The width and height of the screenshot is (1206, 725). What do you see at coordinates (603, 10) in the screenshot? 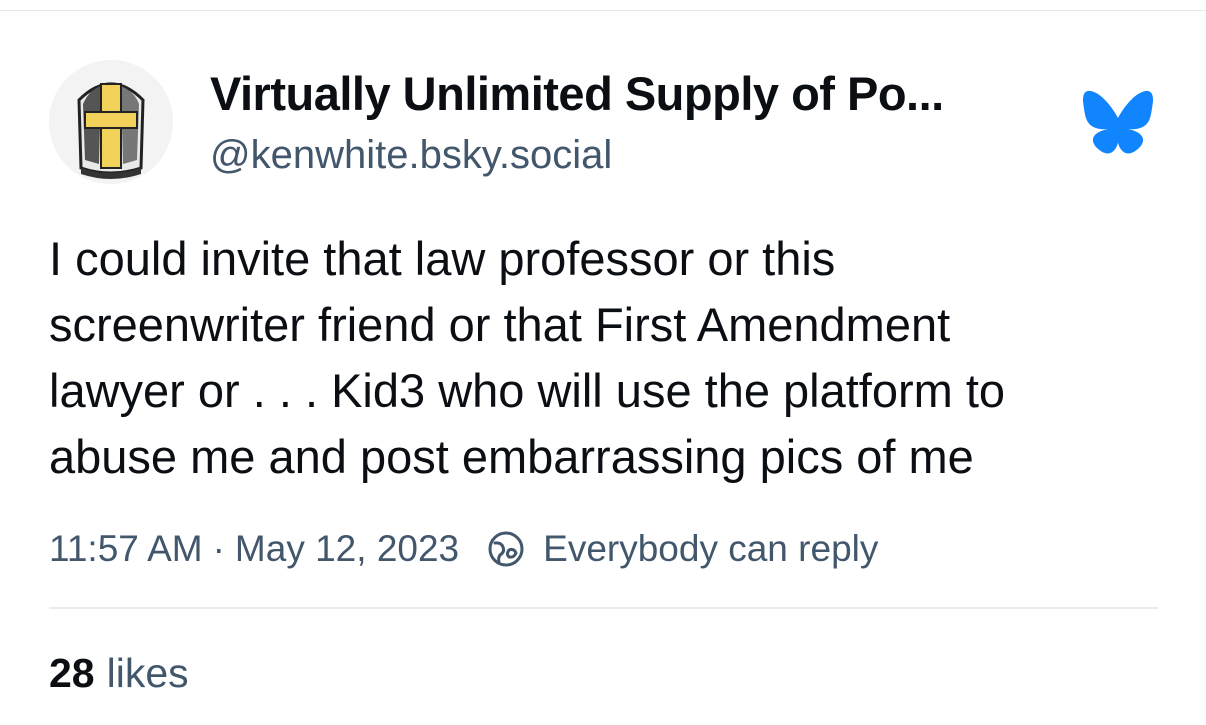
I see `top-divider` at bounding box center [603, 10].